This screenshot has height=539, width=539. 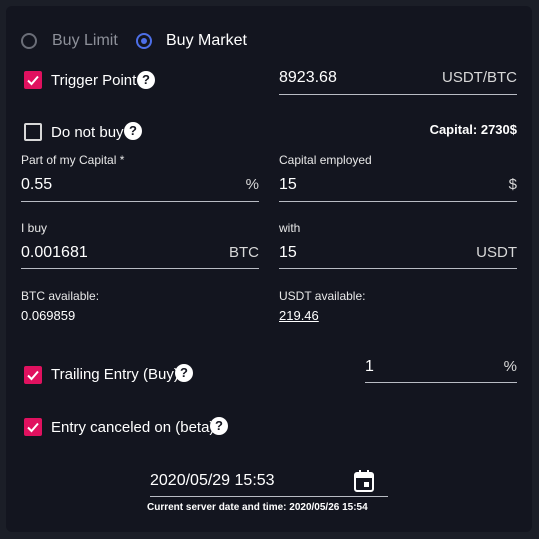 What do you see at coordinates (133, 131) in the screenshot?
I see `do-not-buy-help-icon: ?` at bounding box center [133, 131].